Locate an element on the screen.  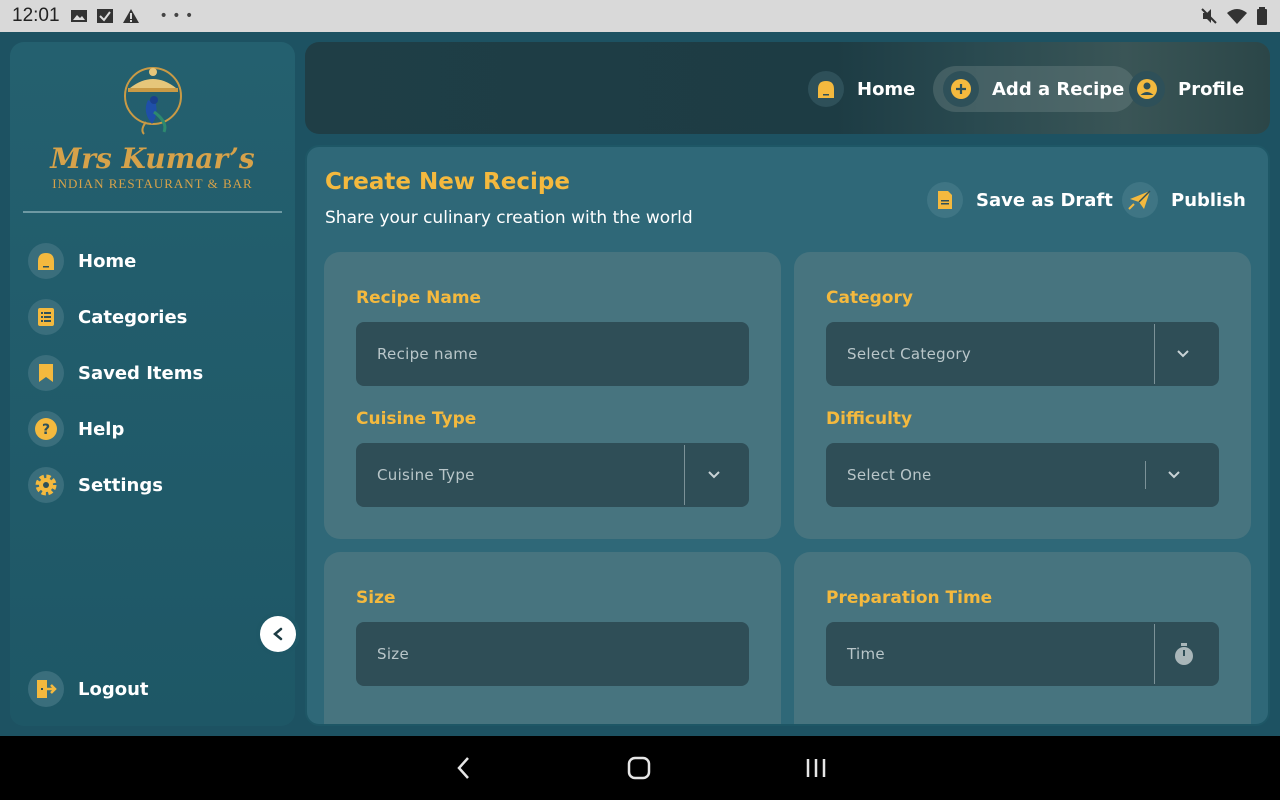
category-select: Select Category is located at coordinates (1022, 354).